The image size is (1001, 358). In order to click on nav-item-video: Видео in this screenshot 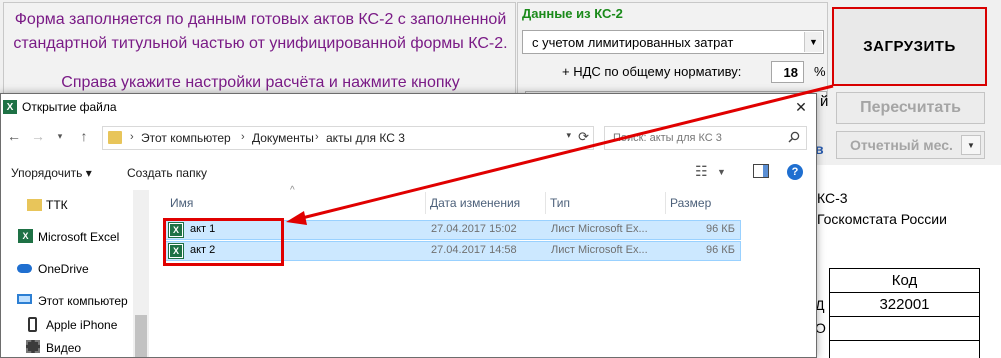, I will do `click(67, 347)`.